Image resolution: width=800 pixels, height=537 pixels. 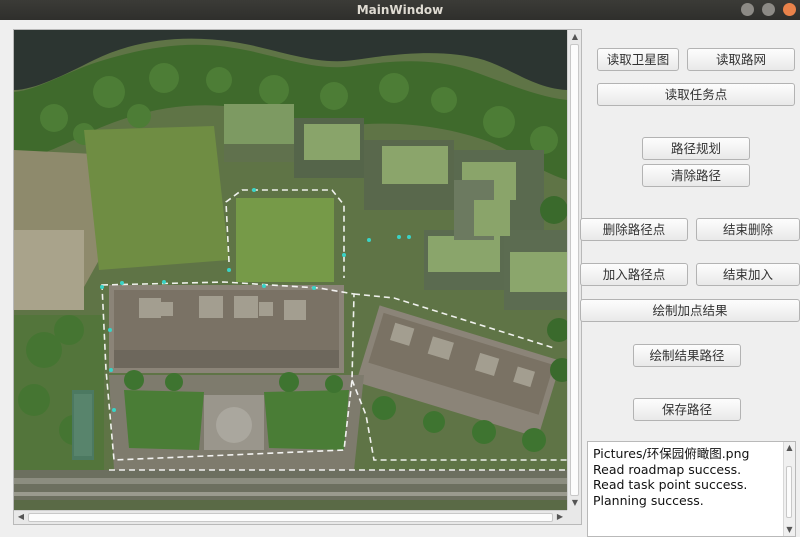 I want to click on title-bar: MainWindow, so click(x=400, y=10).